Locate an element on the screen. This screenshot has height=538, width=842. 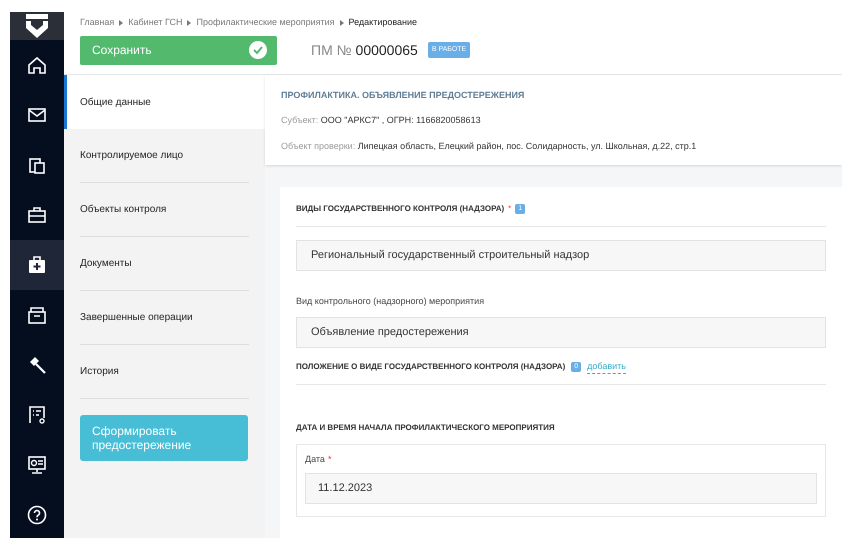
section-heading: ВИДЫ ГОСУДАРСТВЕННОГО КОНТРОЛЯ (НАДЗОРА) is located at coordinates (400, 209).